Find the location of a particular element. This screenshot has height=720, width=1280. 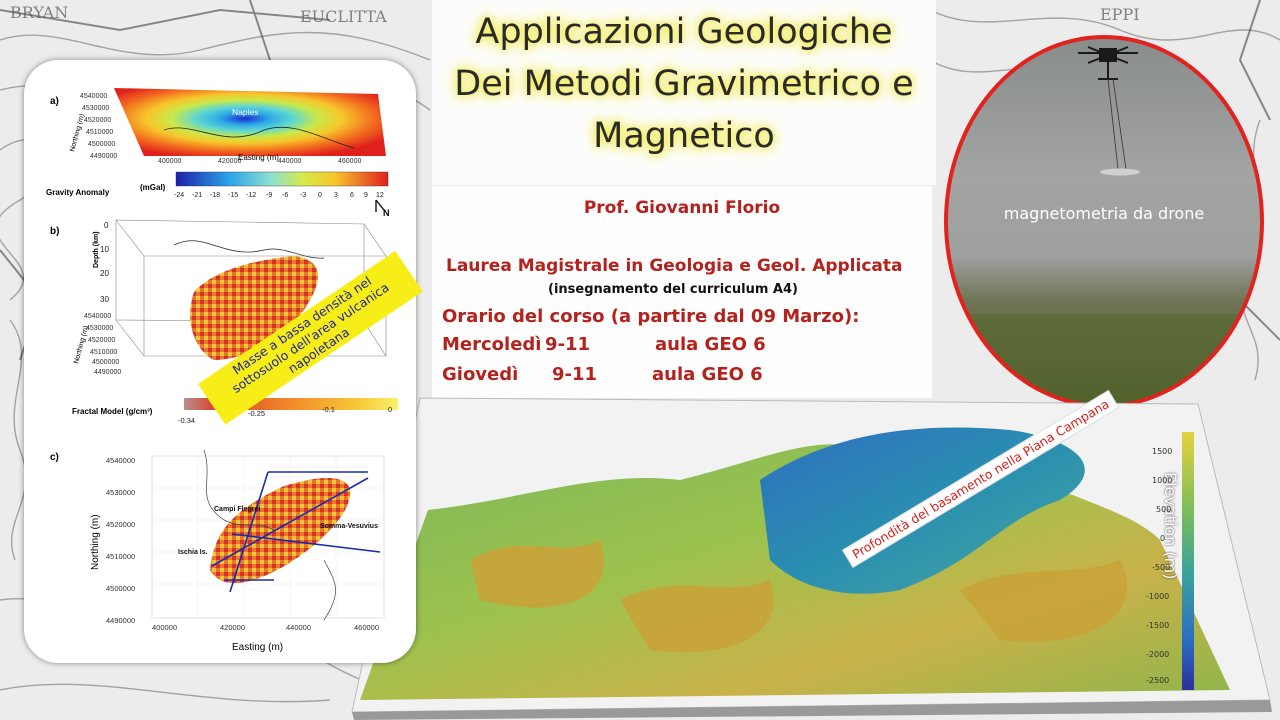

gravity-tick: -24 is located at coordinates (179, 195).